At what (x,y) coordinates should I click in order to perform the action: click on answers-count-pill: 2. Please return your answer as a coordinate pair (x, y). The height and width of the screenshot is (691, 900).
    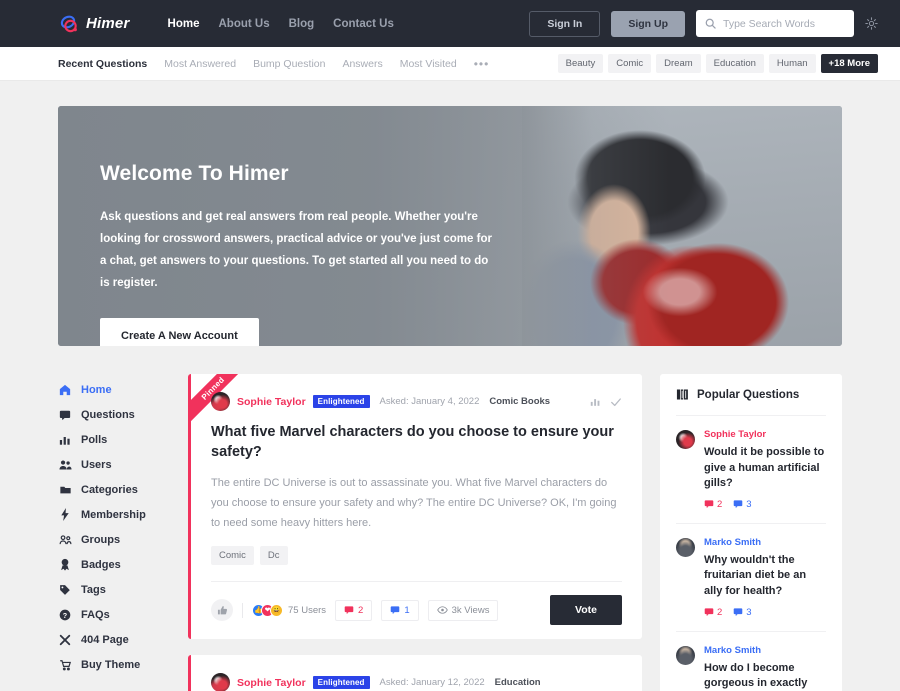
    Looking at the image, I should click on (354, 610).